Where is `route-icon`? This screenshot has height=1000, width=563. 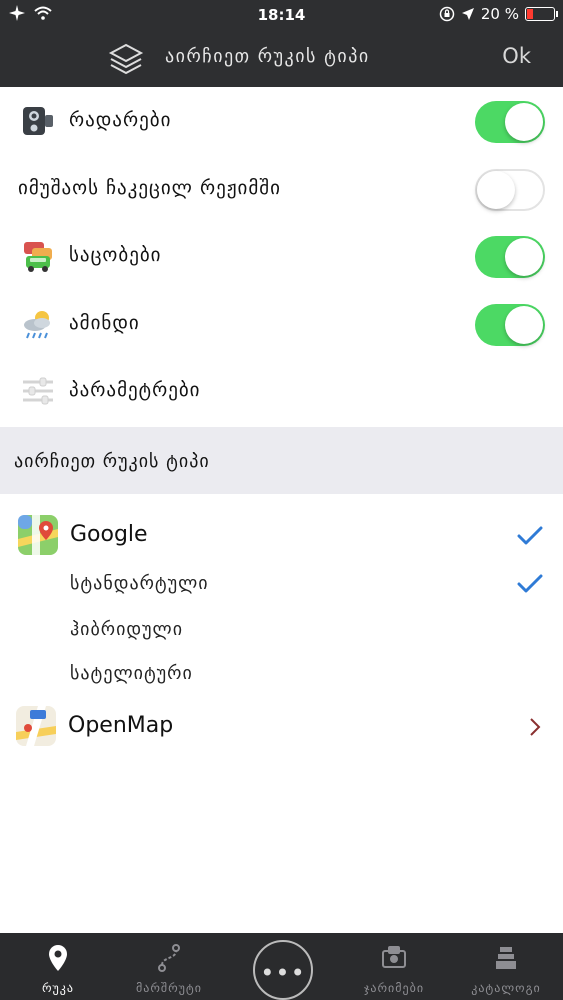 route-icon is located at coordinates (169, 958).